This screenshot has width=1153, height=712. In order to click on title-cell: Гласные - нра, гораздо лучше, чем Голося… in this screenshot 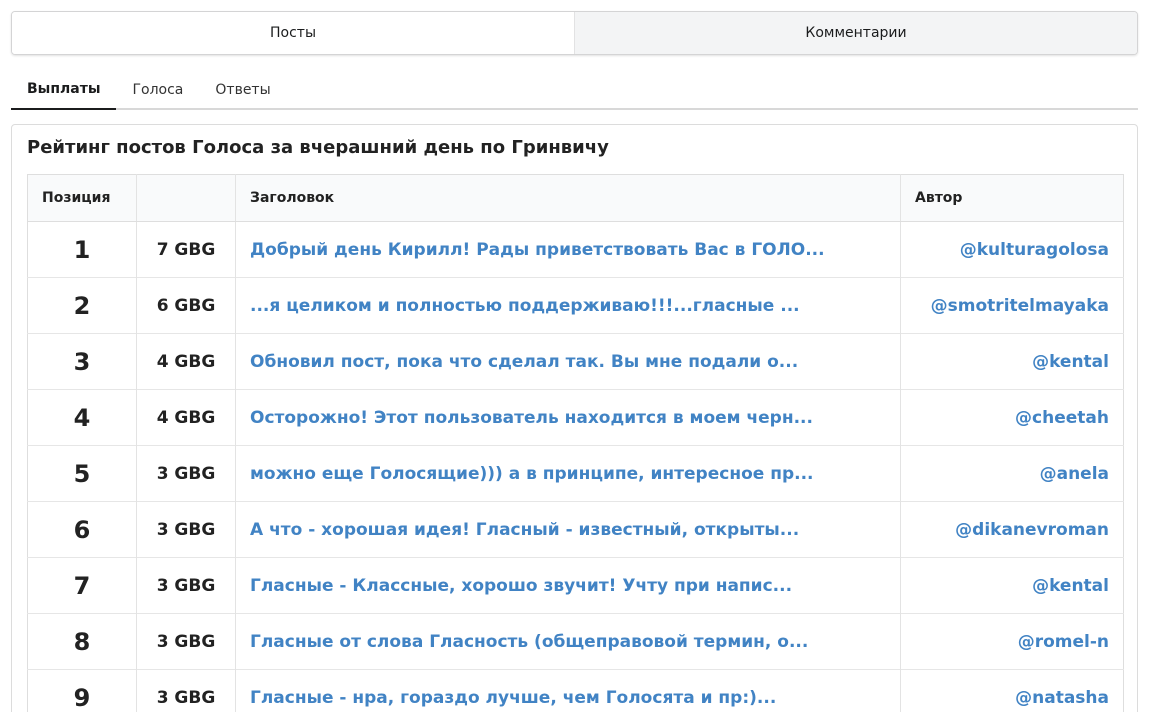, I will do `click(568, 690)`.